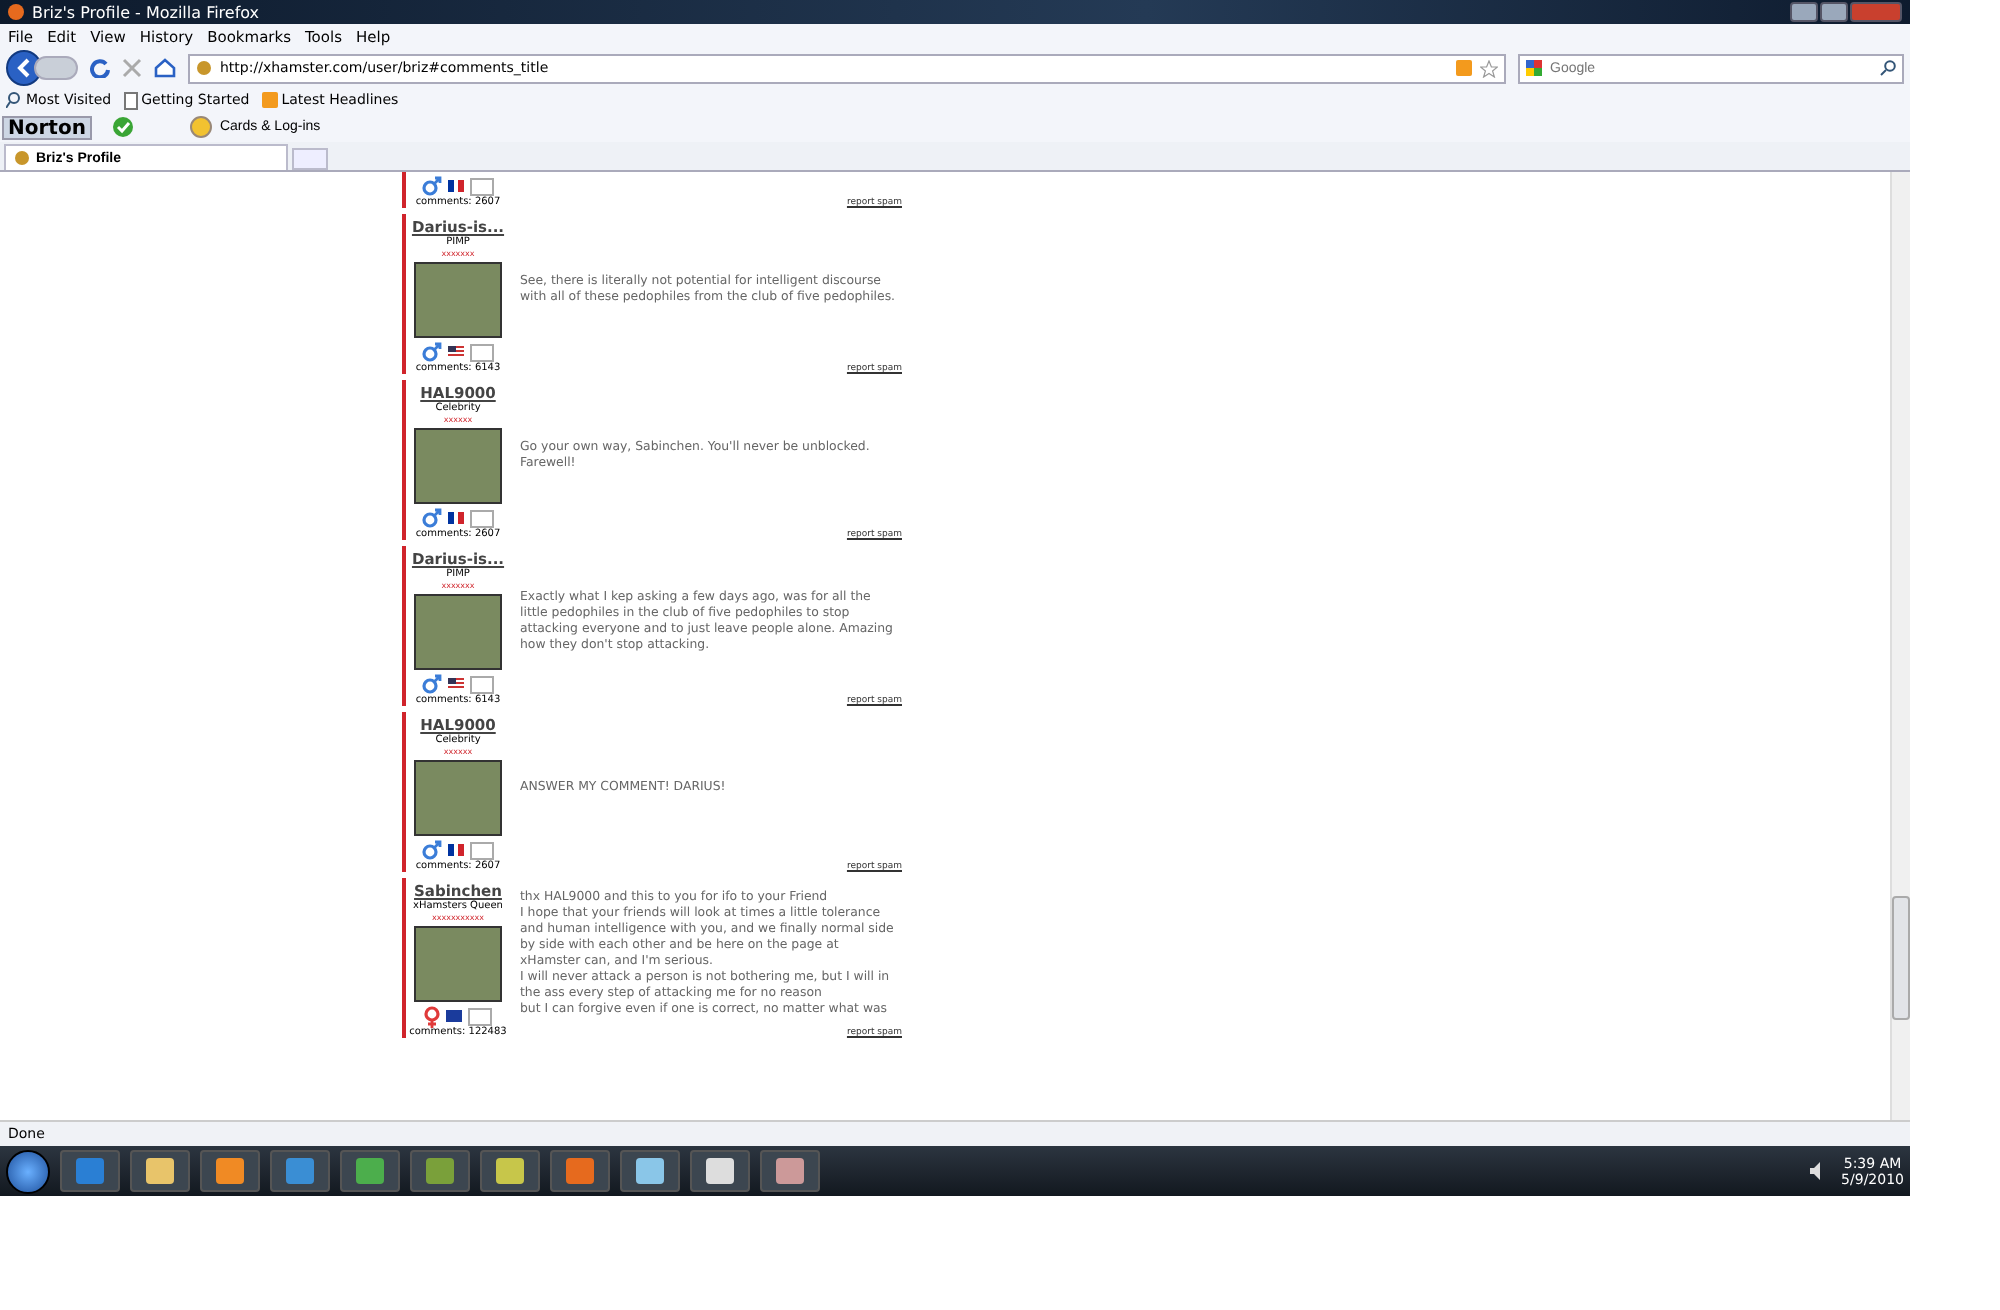 This screenshot has height=1310, width=2000. I want to click on stop-icon, so click(132, 68).